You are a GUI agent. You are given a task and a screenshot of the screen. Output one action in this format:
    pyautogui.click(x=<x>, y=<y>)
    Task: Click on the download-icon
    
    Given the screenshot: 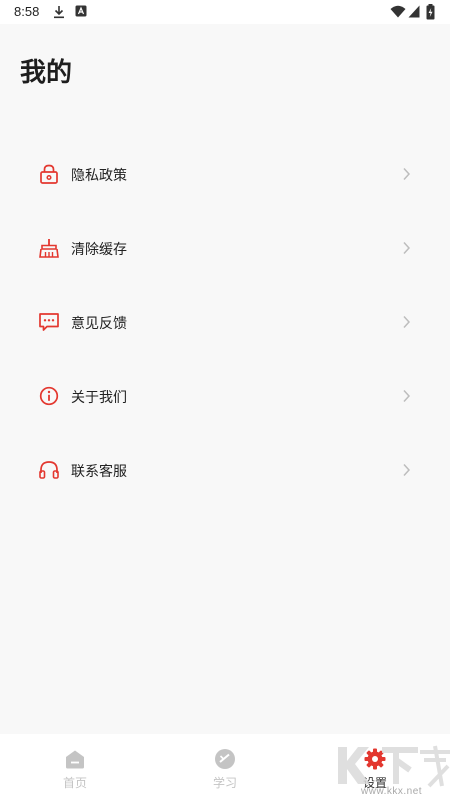 What is the action you would take?
    pyautogui.click(x=59, y=12)
    